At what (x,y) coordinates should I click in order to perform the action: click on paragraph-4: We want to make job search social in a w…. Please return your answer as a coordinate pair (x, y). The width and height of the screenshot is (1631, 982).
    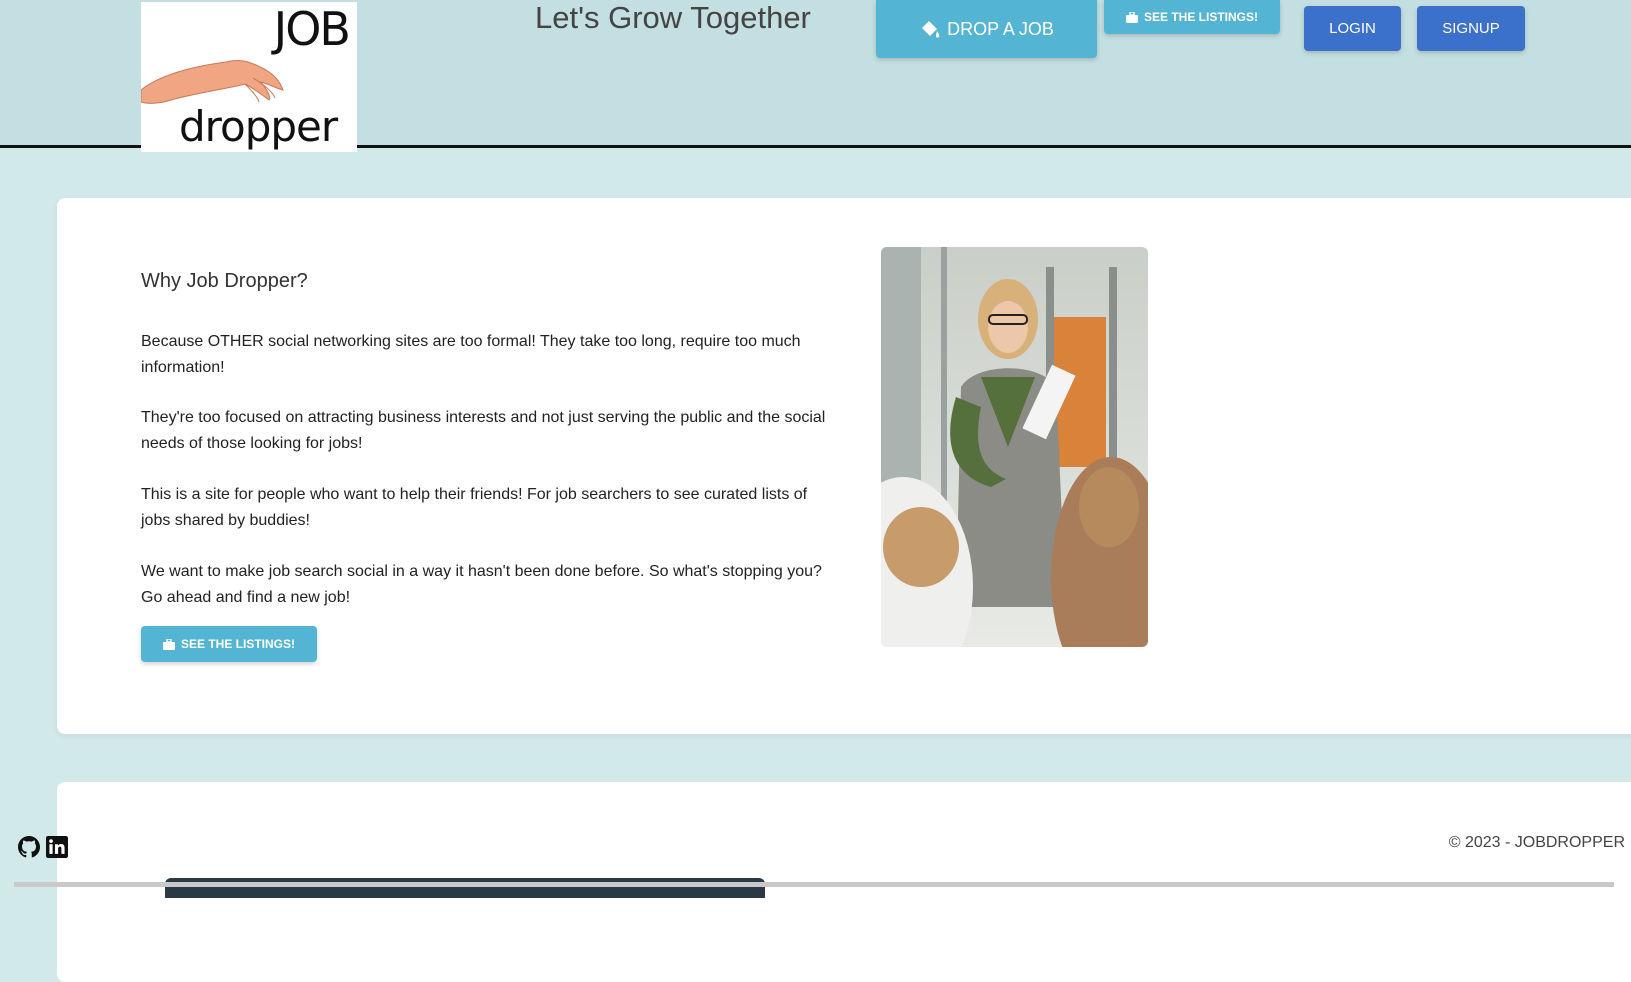
    Looking at the image, I should click on (481, 584).